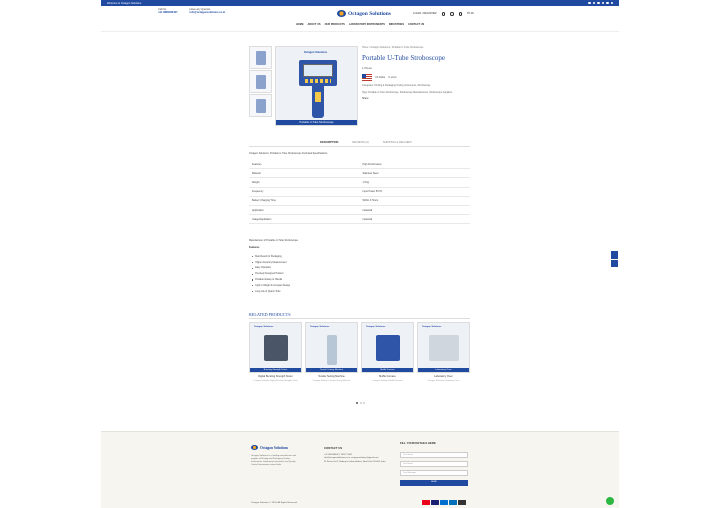 The width and height of the screenshot is (719, 508). What do you see at coordinates (359, 174) in the screenshot?
I see `table-row: Material Stainless Steel` at bounding box center [359, 174].